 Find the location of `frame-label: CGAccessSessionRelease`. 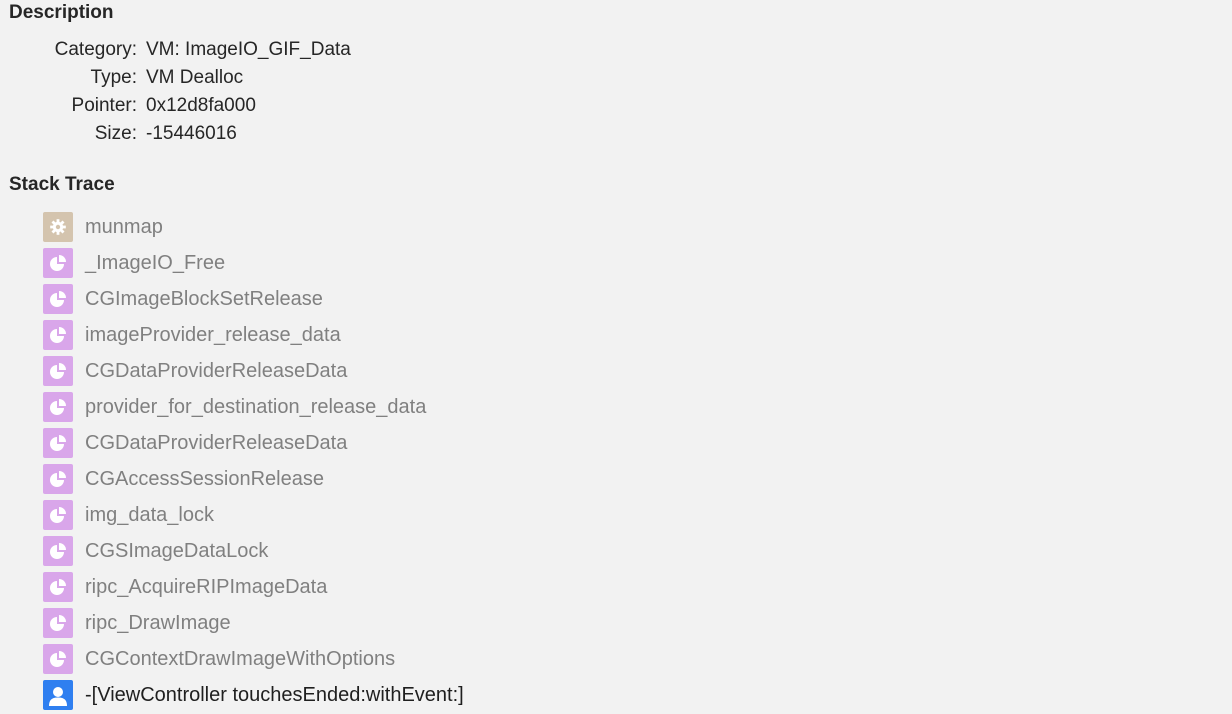

frame-label: CGAccessSessionRelease is located at coordinates (204, 478).